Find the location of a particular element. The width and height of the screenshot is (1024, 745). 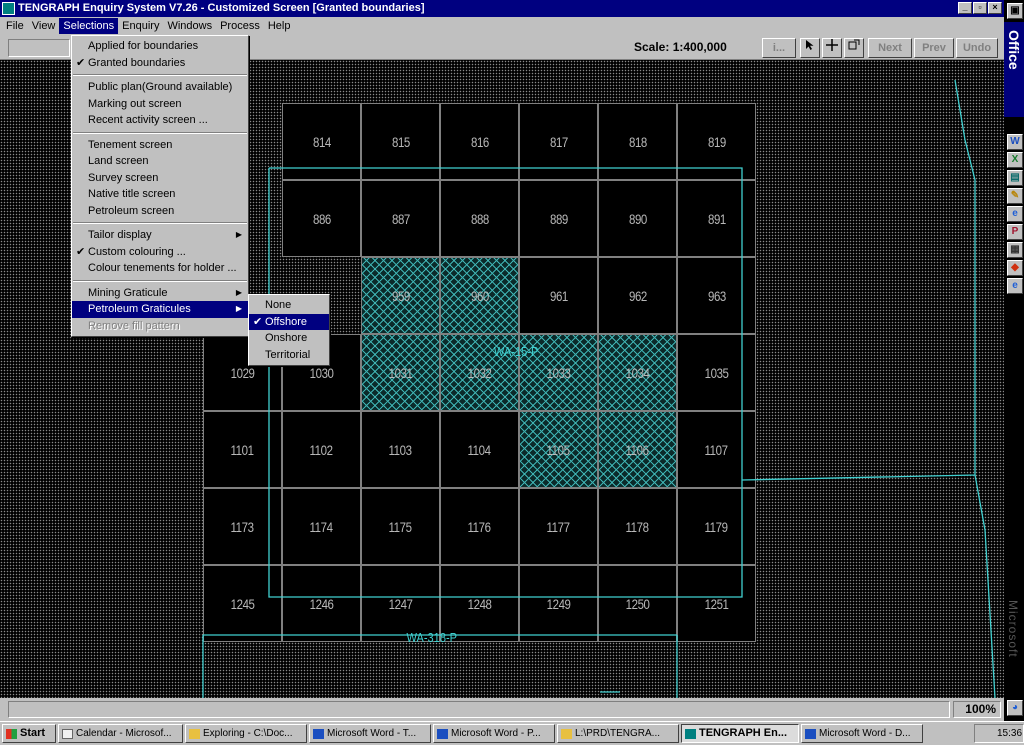

maximize-button: ▫ is located at coordinates (980, 8).